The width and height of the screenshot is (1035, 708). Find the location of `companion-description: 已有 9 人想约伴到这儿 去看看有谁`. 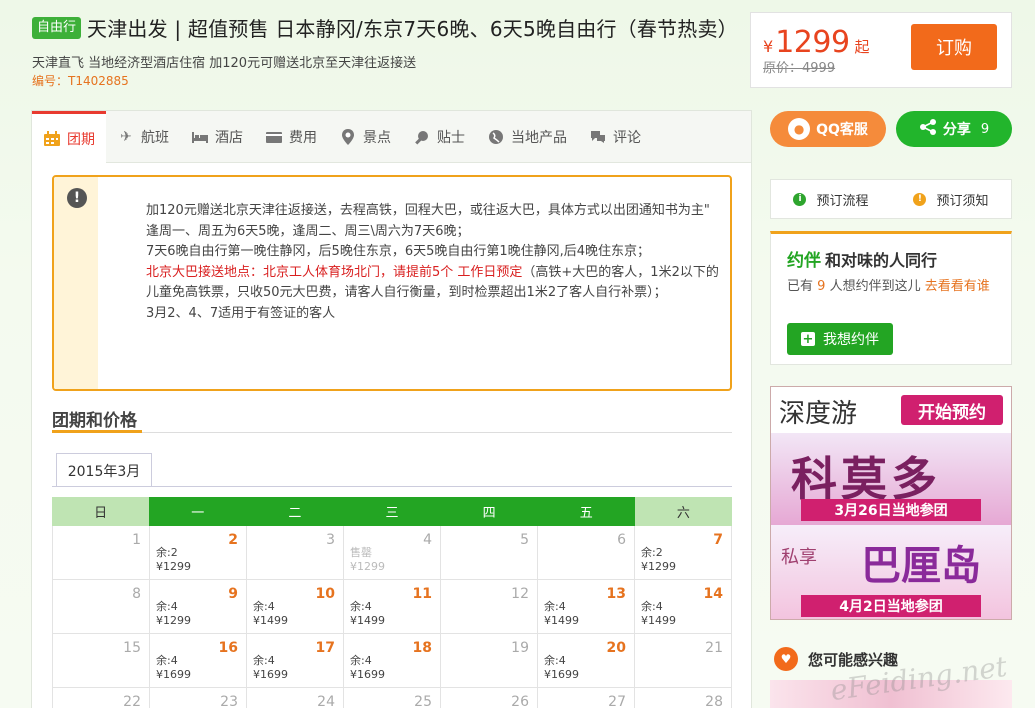

companion-description: 已有 9 人想约伴到这儿 去看看有谁 is located at coordinates (895, 286).